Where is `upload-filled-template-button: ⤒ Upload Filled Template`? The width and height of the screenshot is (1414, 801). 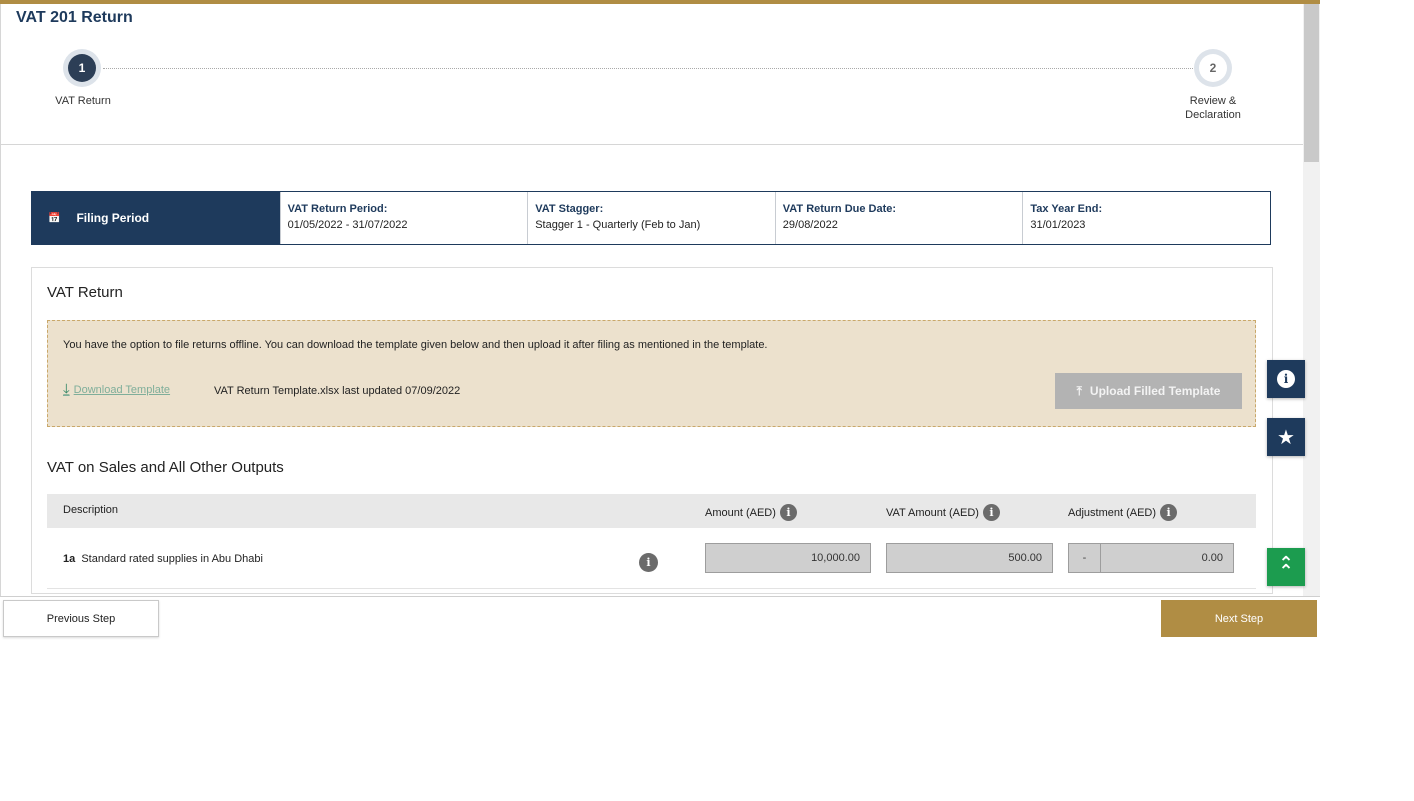 upload-filled-template-button: ⤒ Upload Filled Template is located at coordinates (1148, 391).